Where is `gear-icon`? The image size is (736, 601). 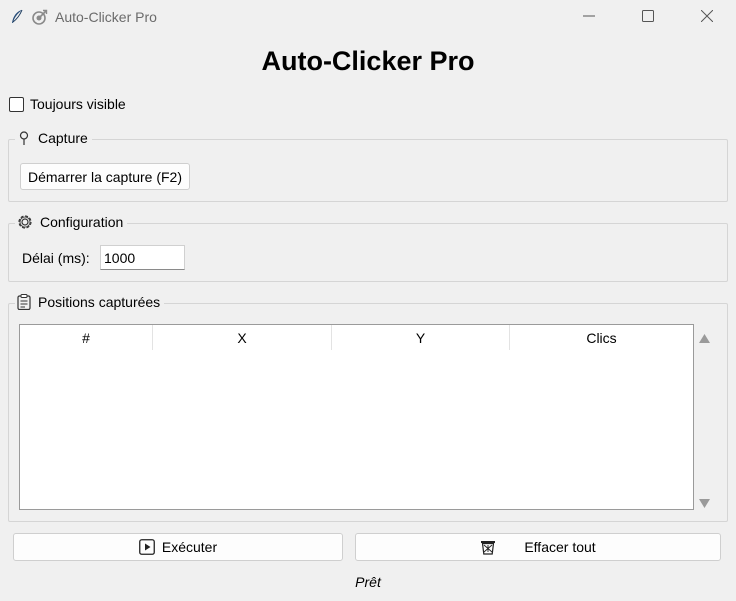
gear-icon is located at coordinates (28, 222).